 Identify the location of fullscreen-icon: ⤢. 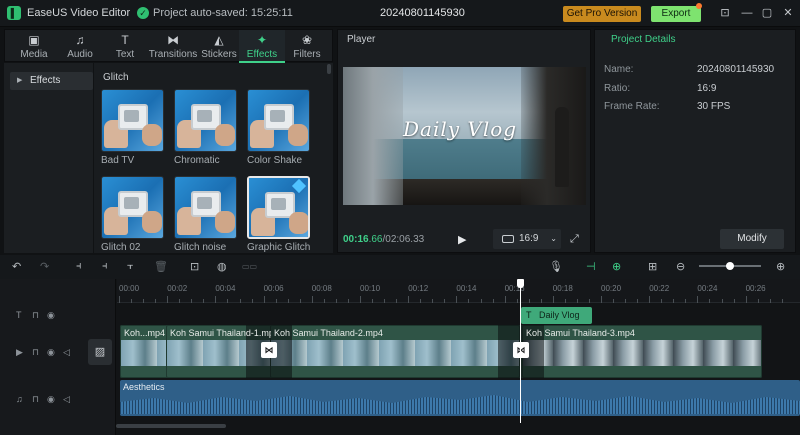
(574, 239).